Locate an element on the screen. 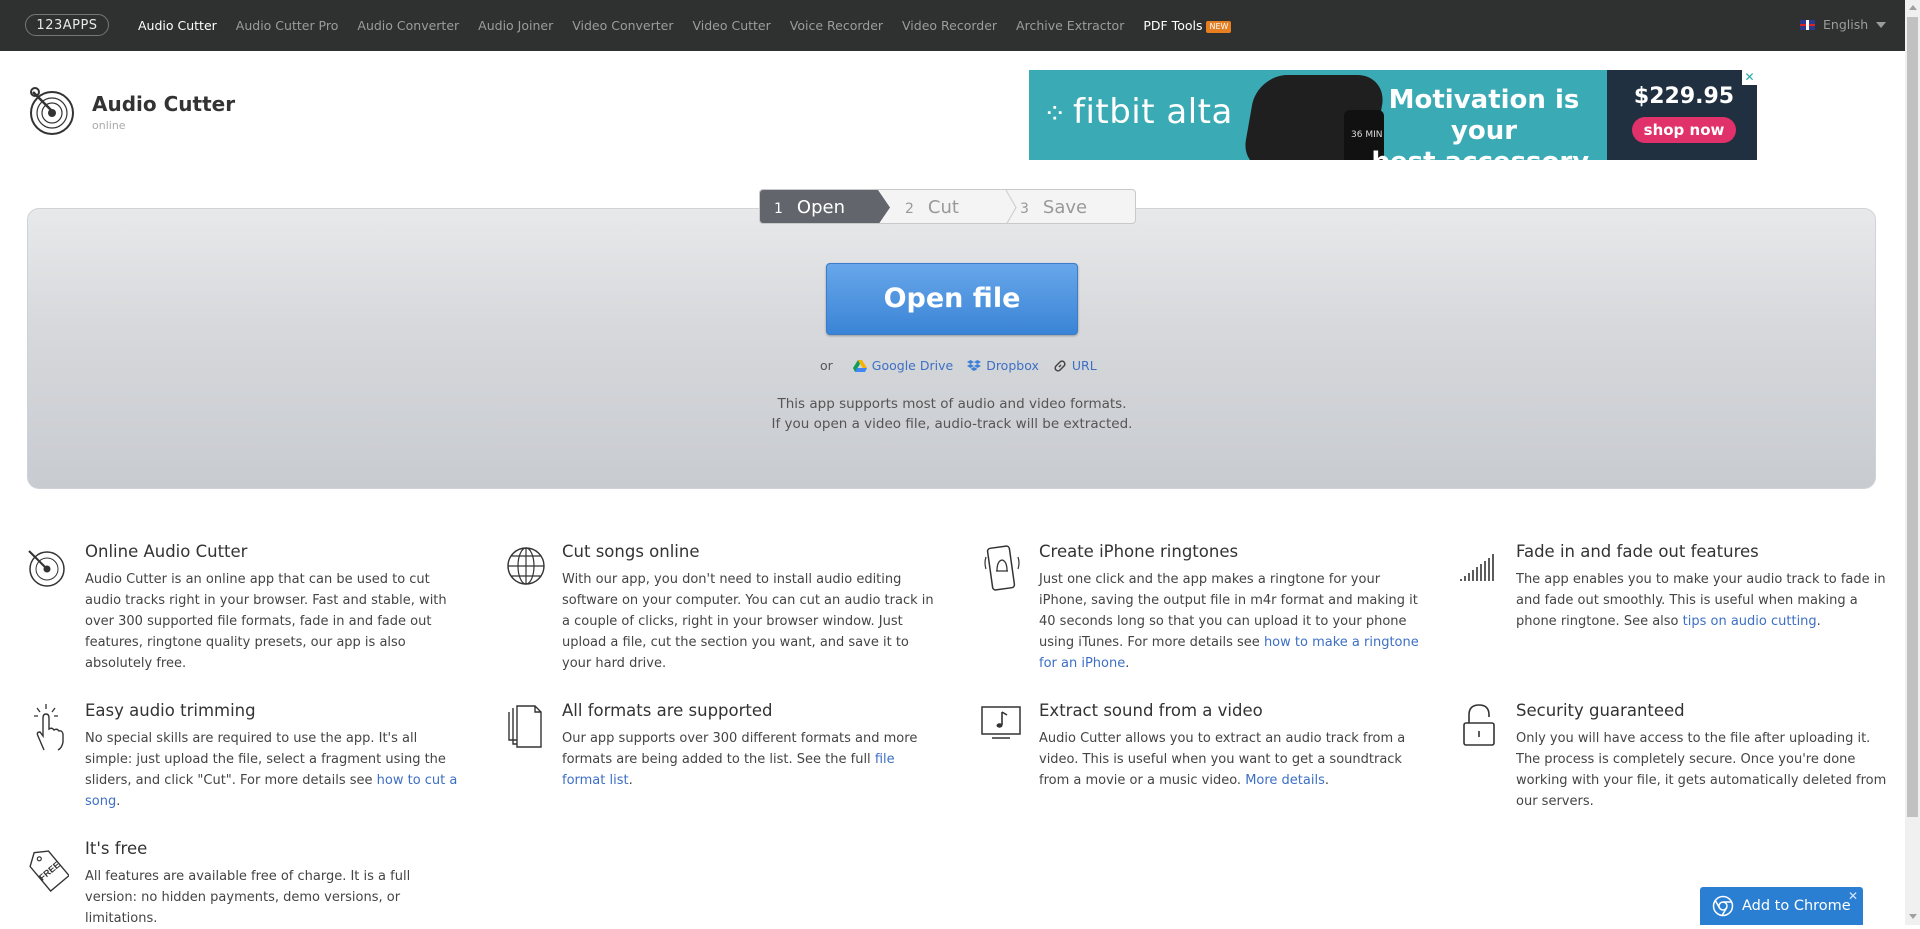  scroll-up-arrow-icon is located at coordinates (1913, 7).